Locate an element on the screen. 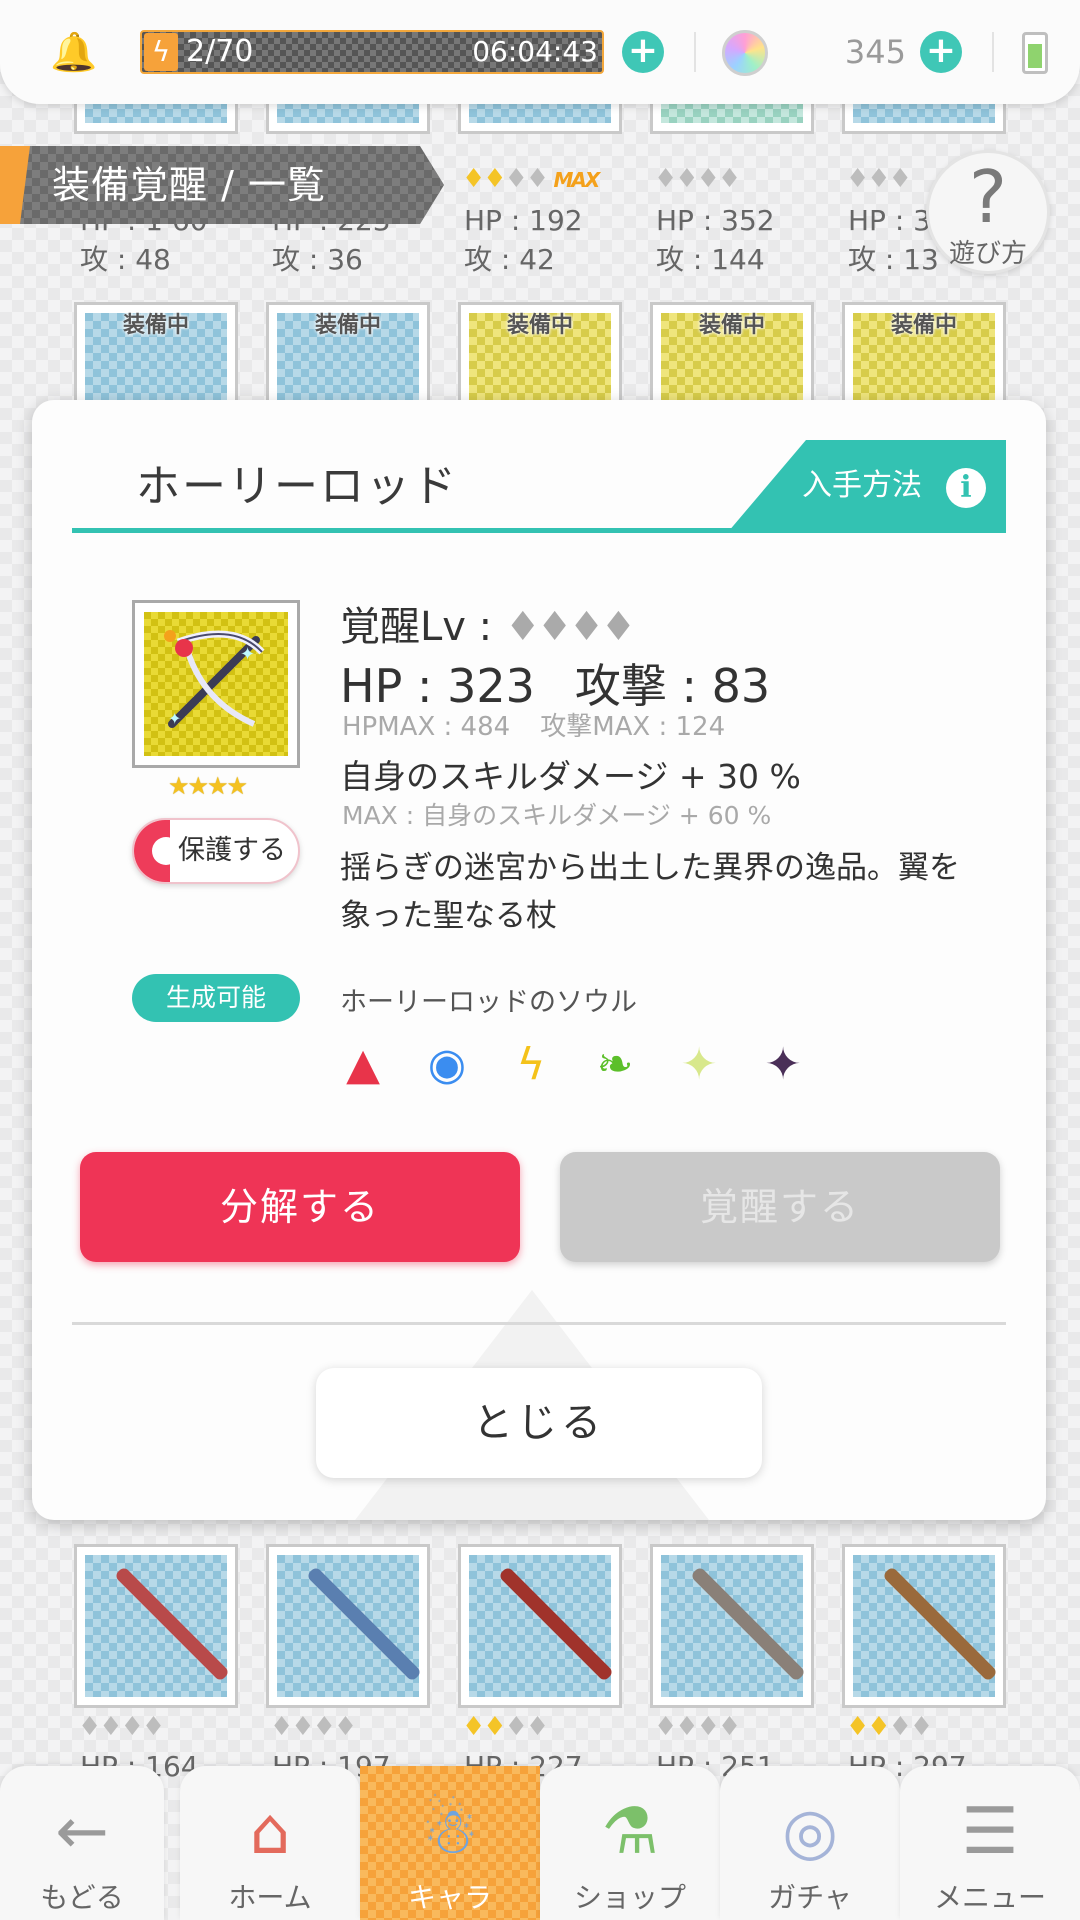  bell-icon: 🔔 is located at coordinates (73, 52).